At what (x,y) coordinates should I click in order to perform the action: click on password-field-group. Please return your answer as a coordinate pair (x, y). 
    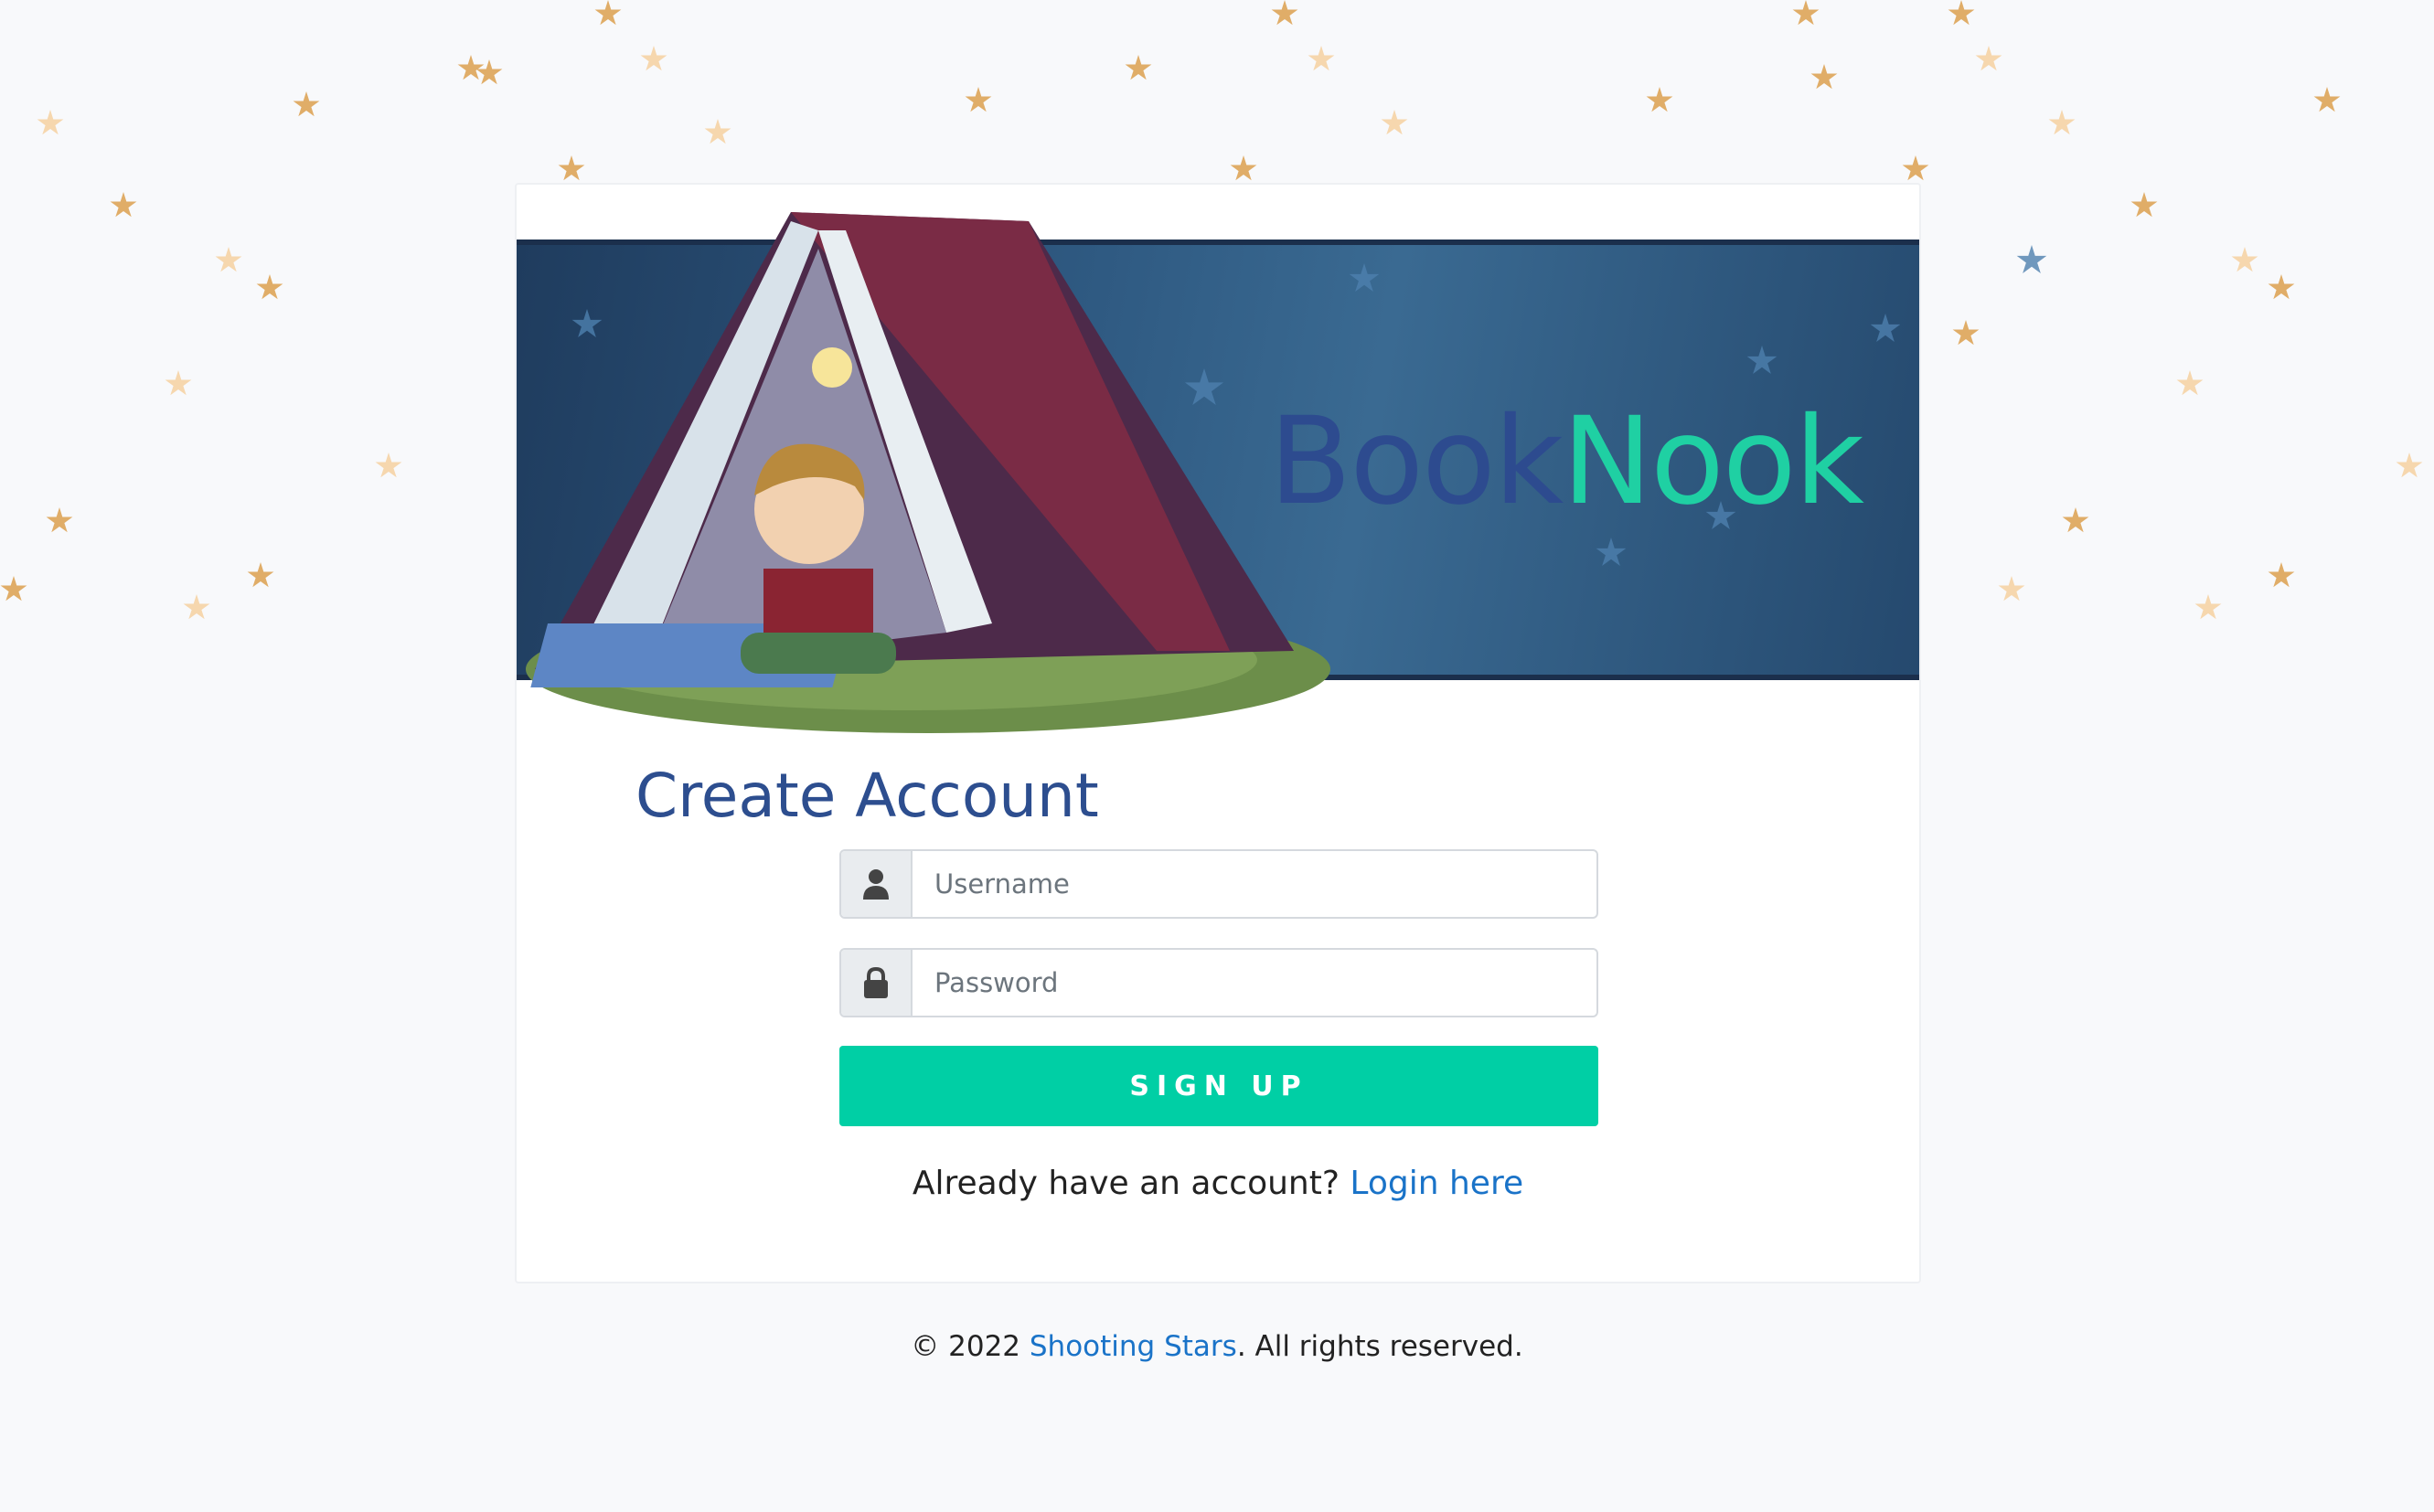
    Looking at the image, I should click on (1218, 983).